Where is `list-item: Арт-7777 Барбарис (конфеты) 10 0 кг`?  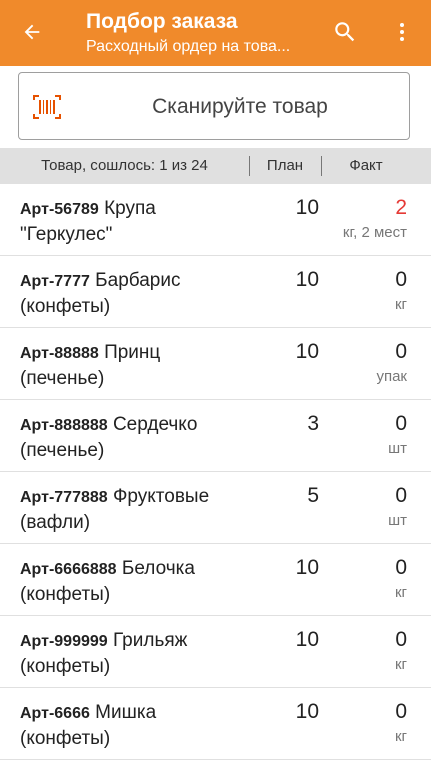
list-item: Арт-7777 Барбарис (конфеты) 10 0 кг is located at coordinates (215, 292).